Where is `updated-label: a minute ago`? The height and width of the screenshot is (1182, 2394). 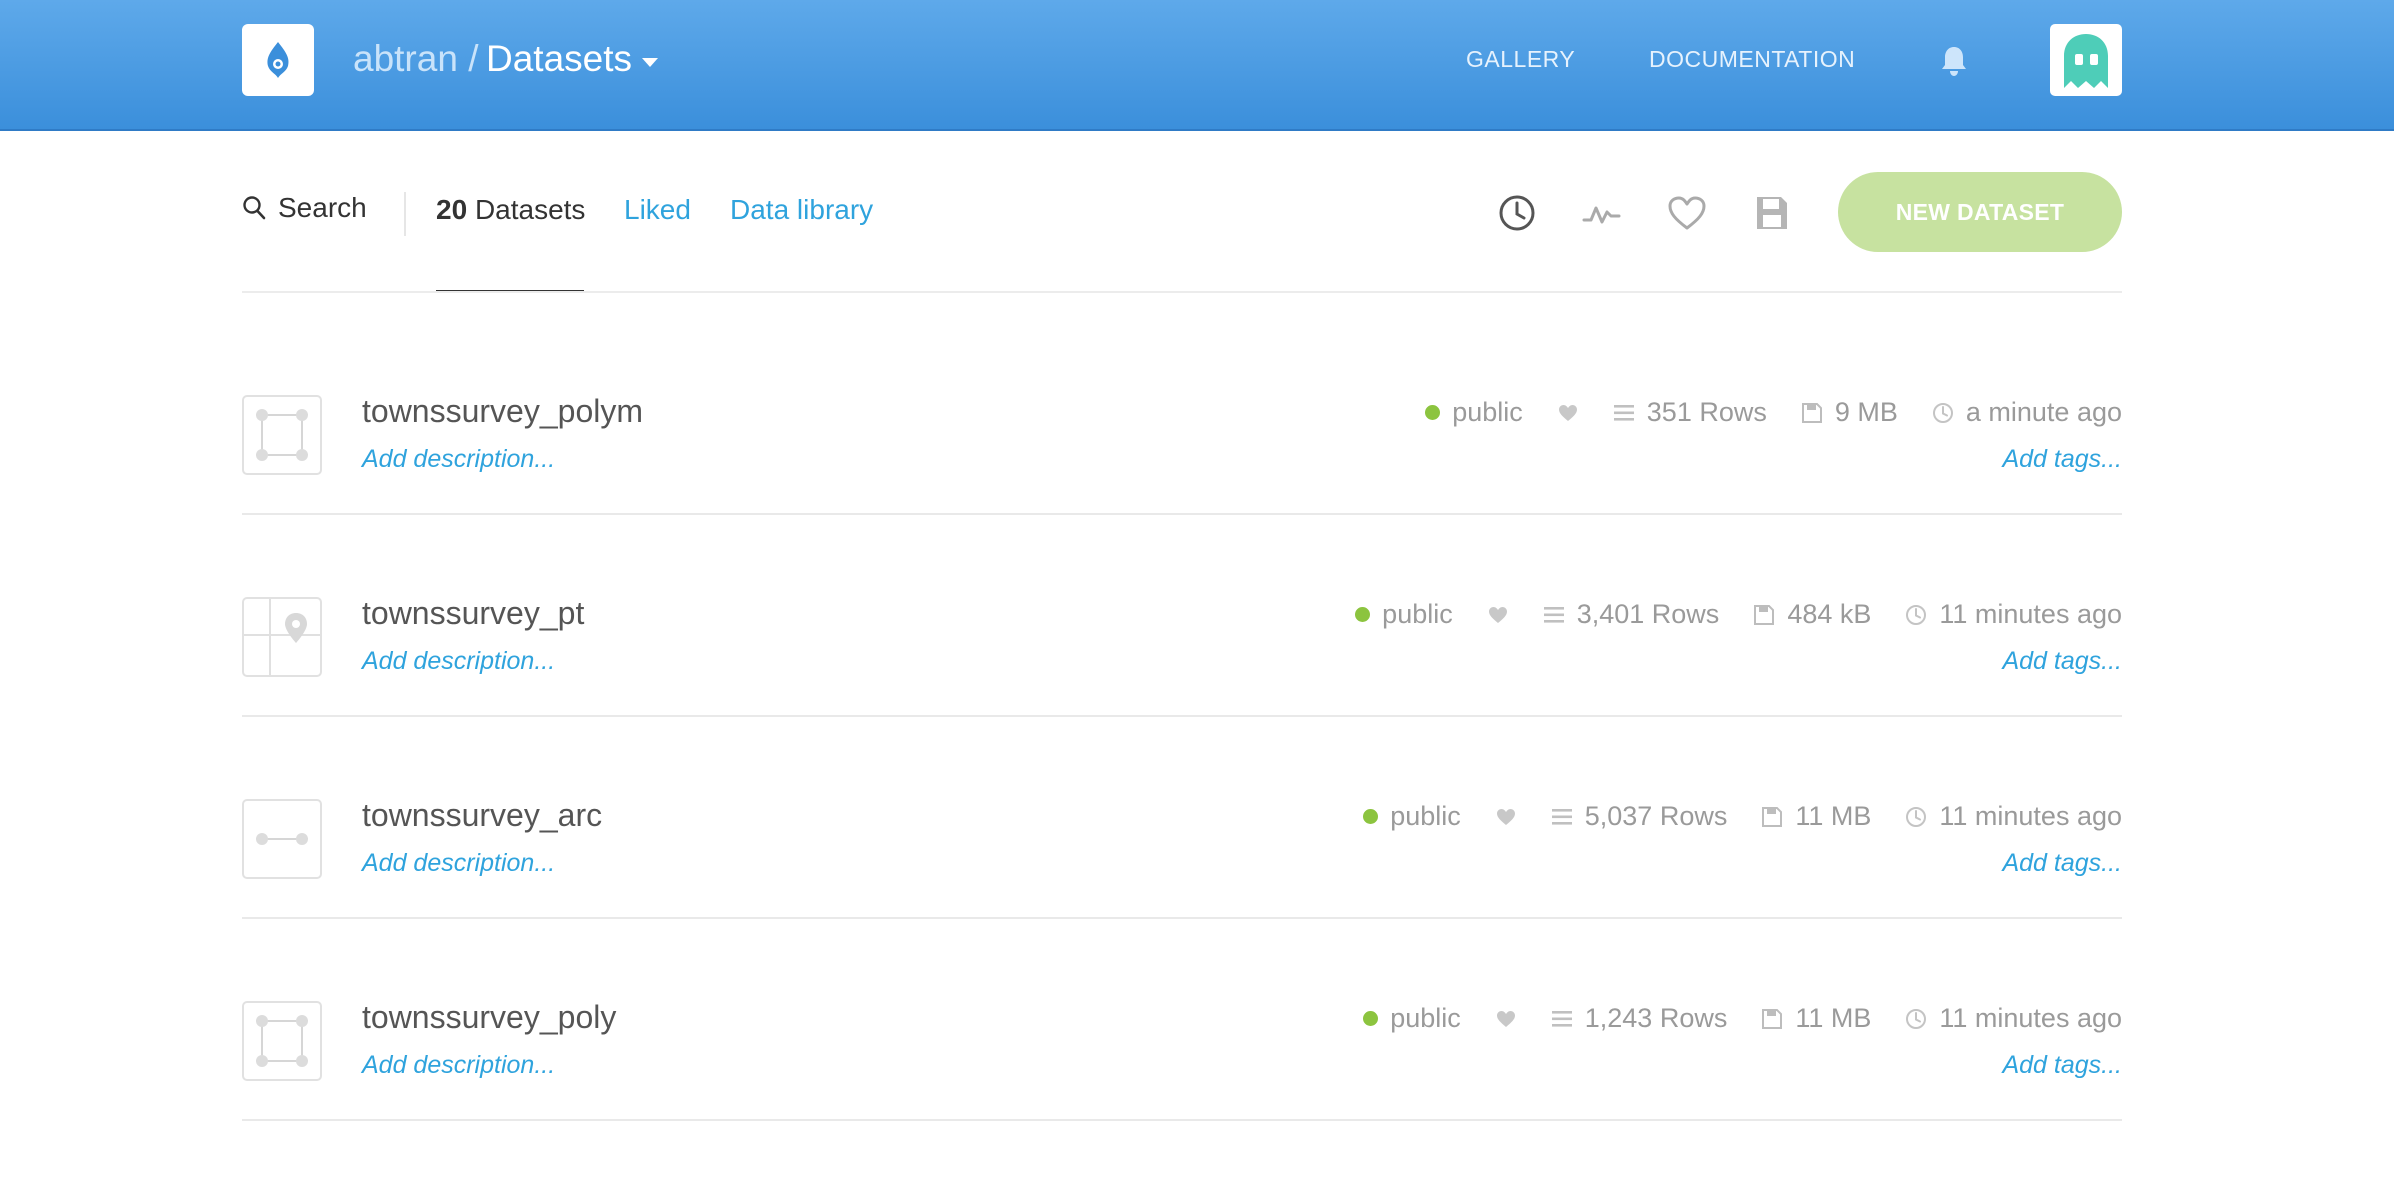 updated-label: a minute ago is located at coordinates (2043, 412).